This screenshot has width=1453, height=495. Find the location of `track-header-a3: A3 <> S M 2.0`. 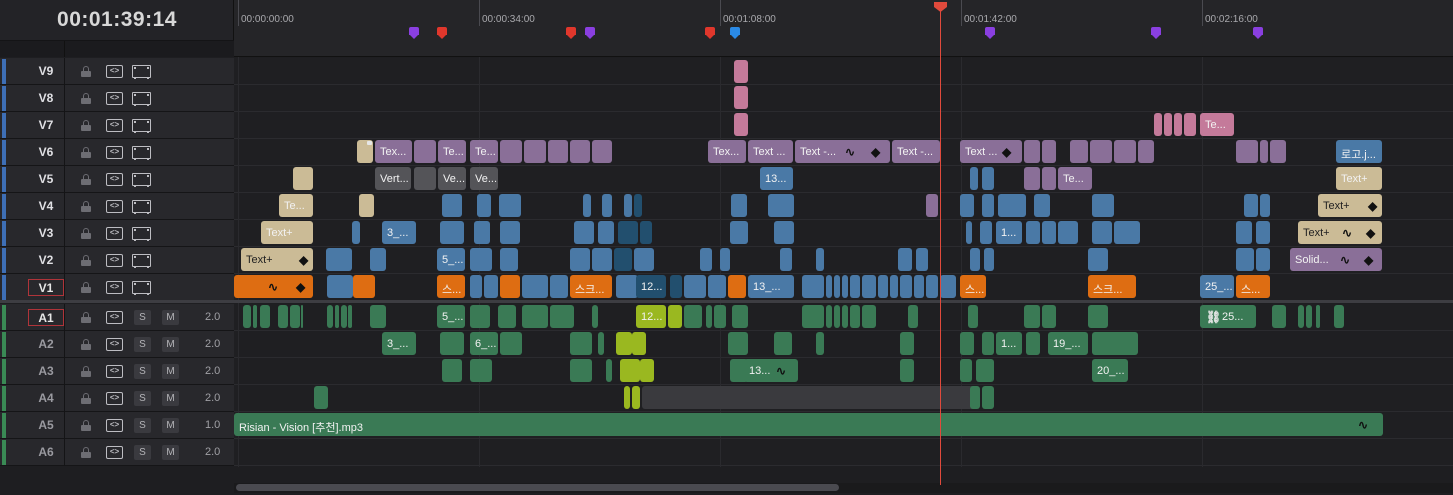

track-header-a3: A3 <> S M 2.0 is located at coordinates (117, 371).